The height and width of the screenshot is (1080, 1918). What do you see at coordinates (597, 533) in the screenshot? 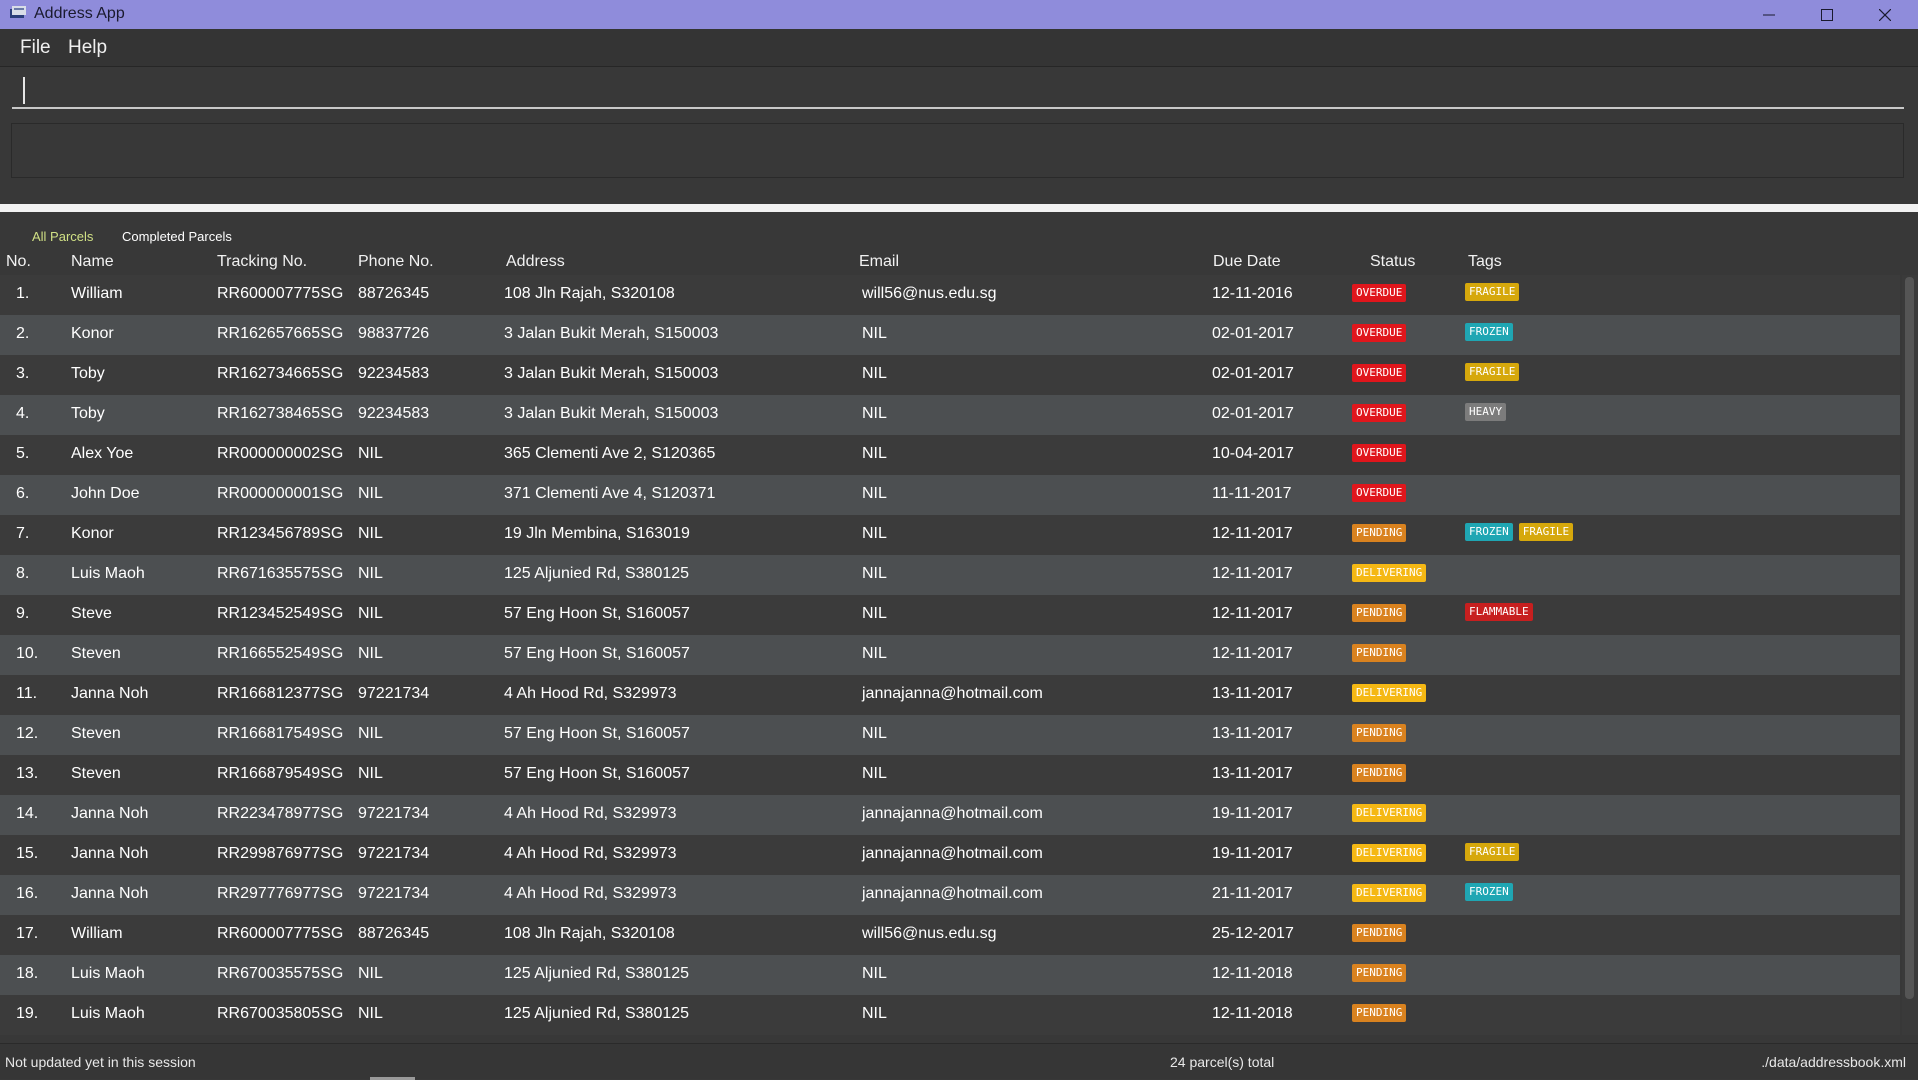
I see `row-address: 19 Jln Membina, S163019` at bounding box center [597, 533].